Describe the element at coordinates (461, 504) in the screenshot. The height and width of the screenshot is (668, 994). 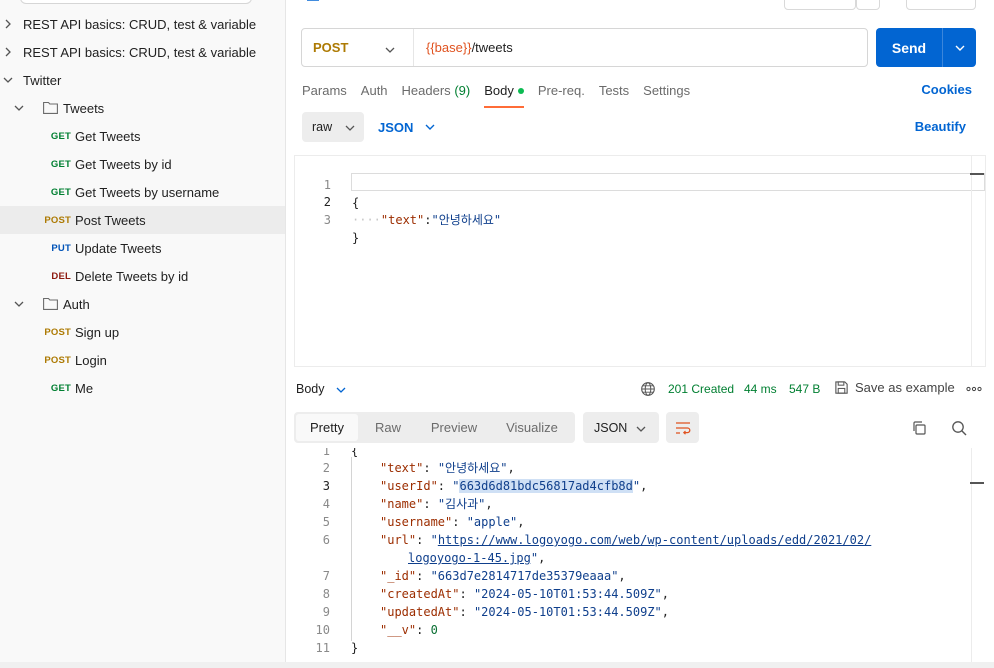
I see `json-value: "김사과"` at that location.